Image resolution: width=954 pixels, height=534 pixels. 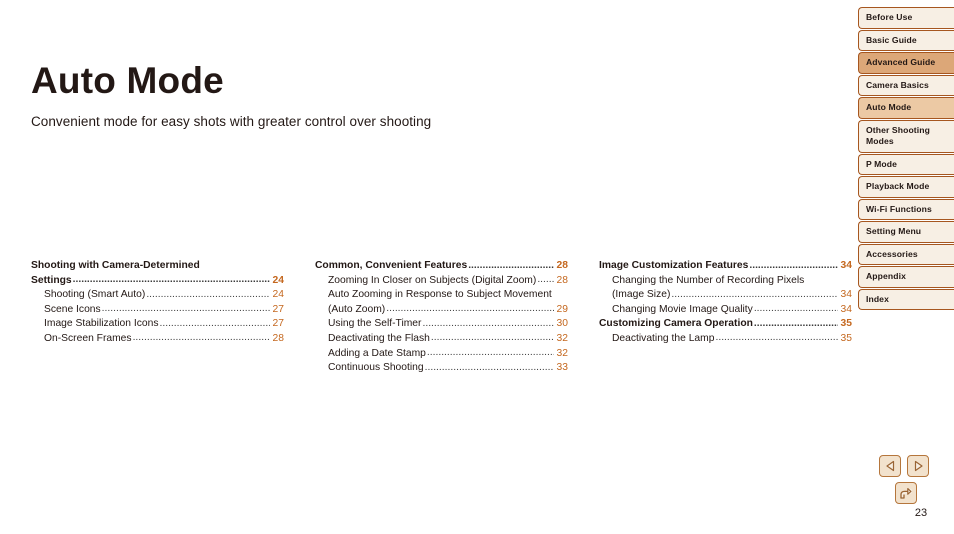 What do you see at coordinates (846, 309) in the screenshot?
I see `toc-page-number: 34` at bounding box center [846, 309].